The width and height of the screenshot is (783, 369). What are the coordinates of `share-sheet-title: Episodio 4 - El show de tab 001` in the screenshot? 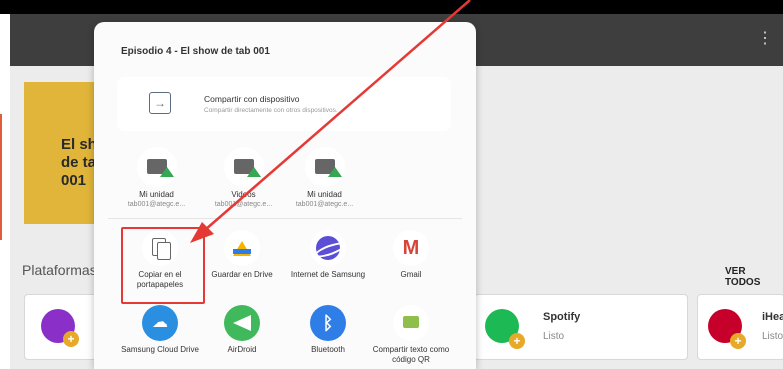 It's located at (195, 51).